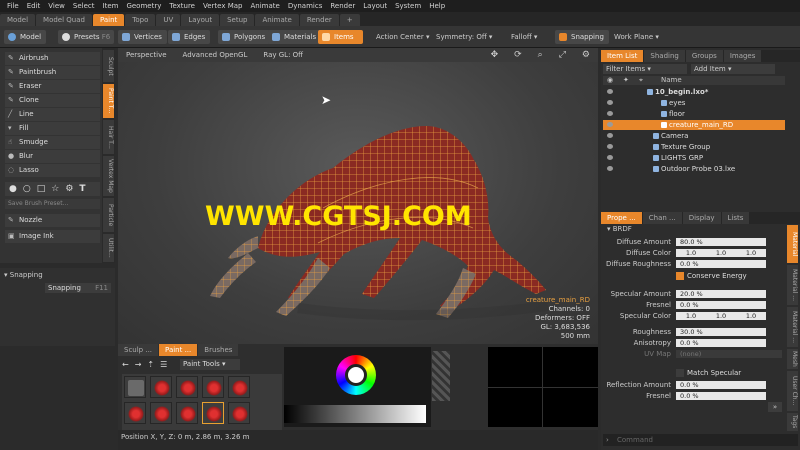 This screenshot has height=450, width=800. Describe the element at coordinates (25, 37) in the screenshot. I see `model-button: Model` at that location.